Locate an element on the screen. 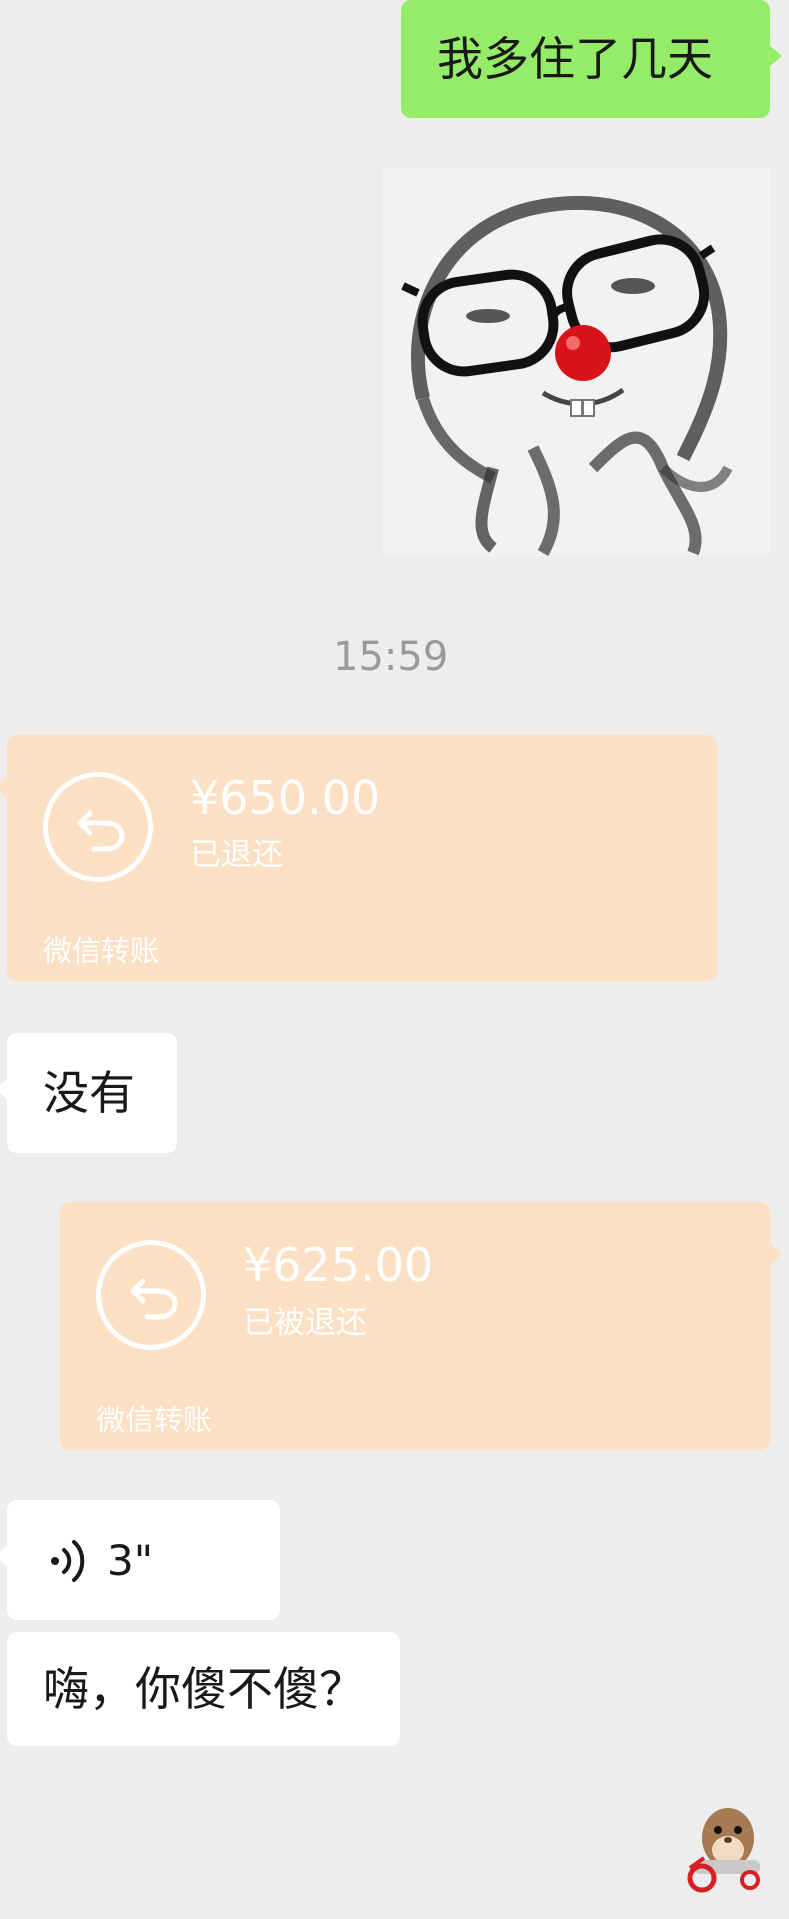 The width and height of the screenshot is (789, 1919). voice-duration: 3" is located at coordinates (130, 1560).